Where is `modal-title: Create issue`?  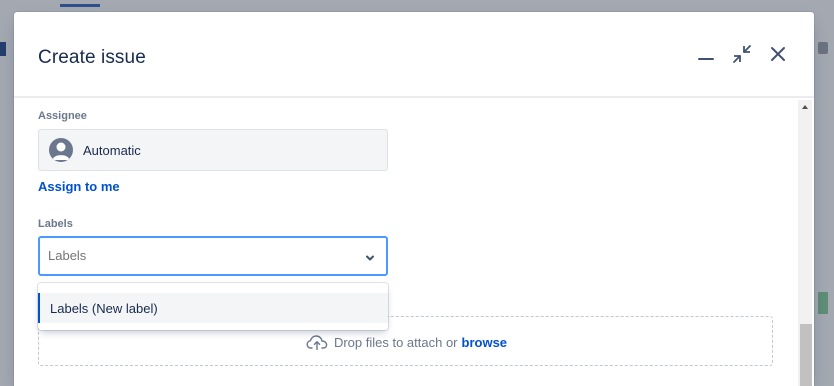 modal-title: Create issue is located at coordinates (92, 57).